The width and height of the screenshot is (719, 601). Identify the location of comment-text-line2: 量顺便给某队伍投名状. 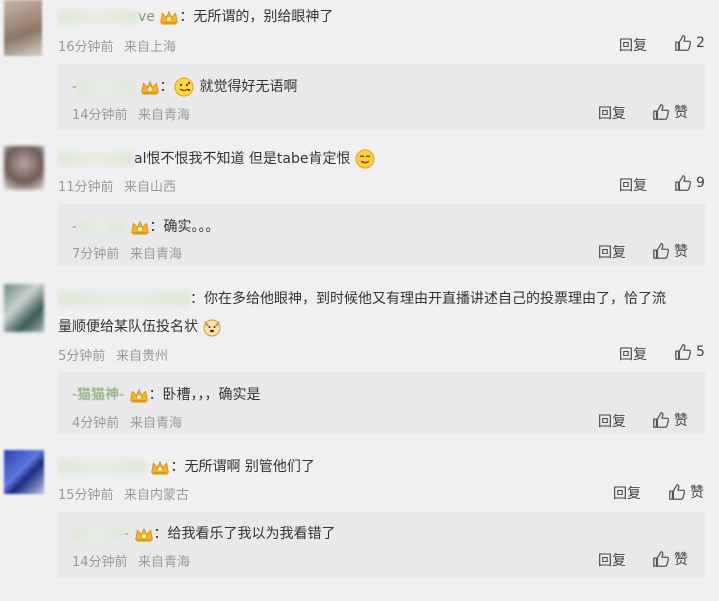
(128, 327).